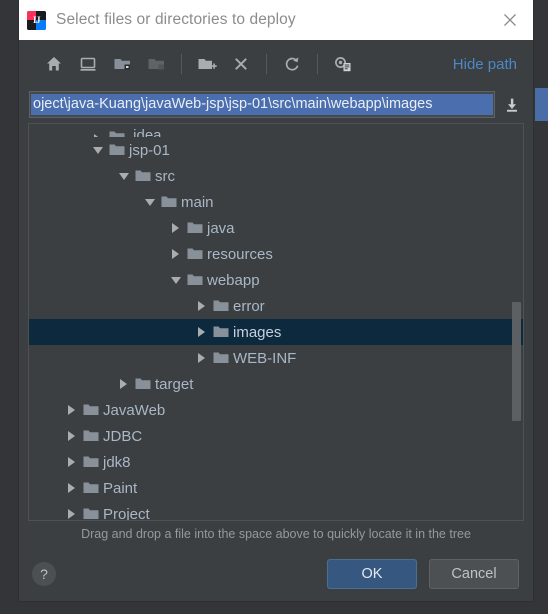 The height and width of the screenshot is (614, 548). I want to click on cancel-button: Cancel, so click(474, 574).